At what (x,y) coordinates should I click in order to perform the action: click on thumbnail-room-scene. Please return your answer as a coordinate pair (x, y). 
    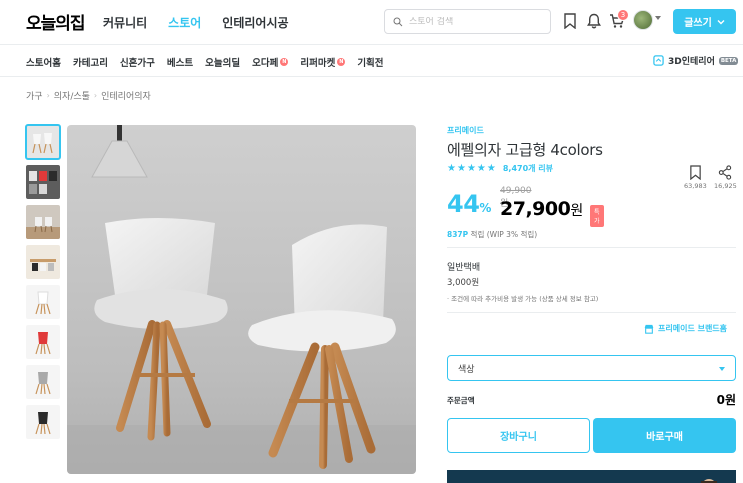
    Looking at the image, I should click on (43, 222).